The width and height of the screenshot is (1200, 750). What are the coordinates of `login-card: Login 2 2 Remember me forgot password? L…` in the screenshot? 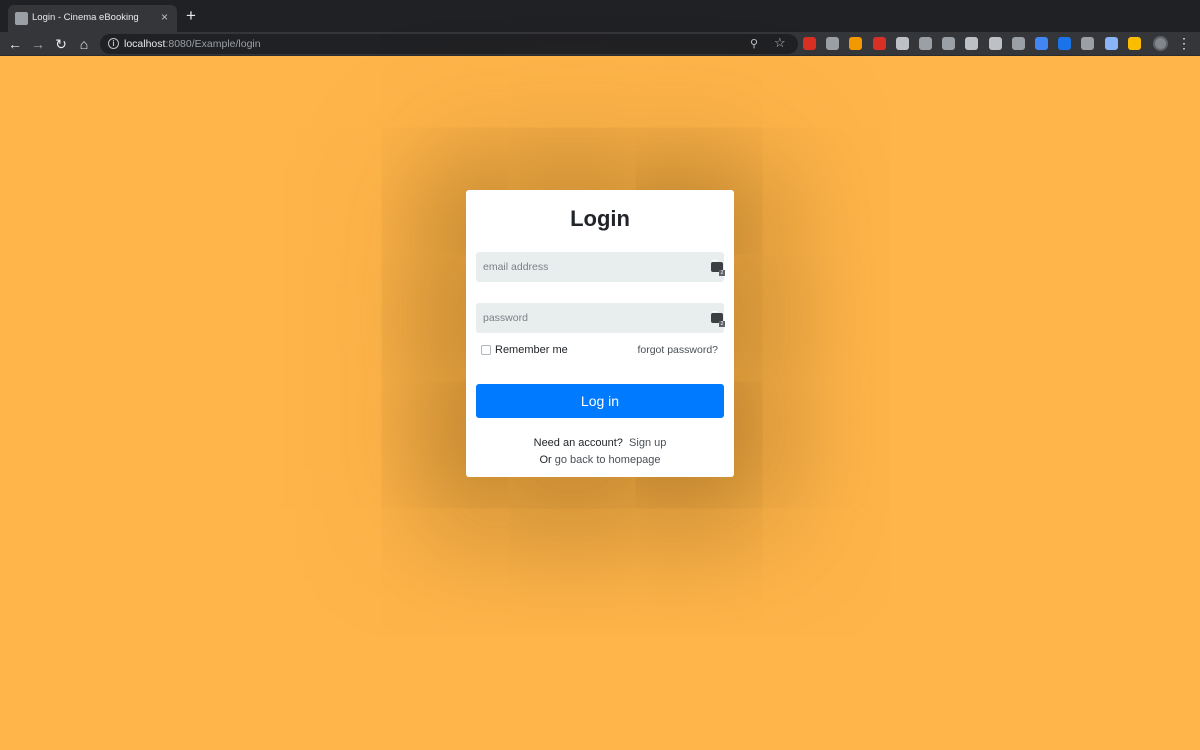 It's located at (600, 333).